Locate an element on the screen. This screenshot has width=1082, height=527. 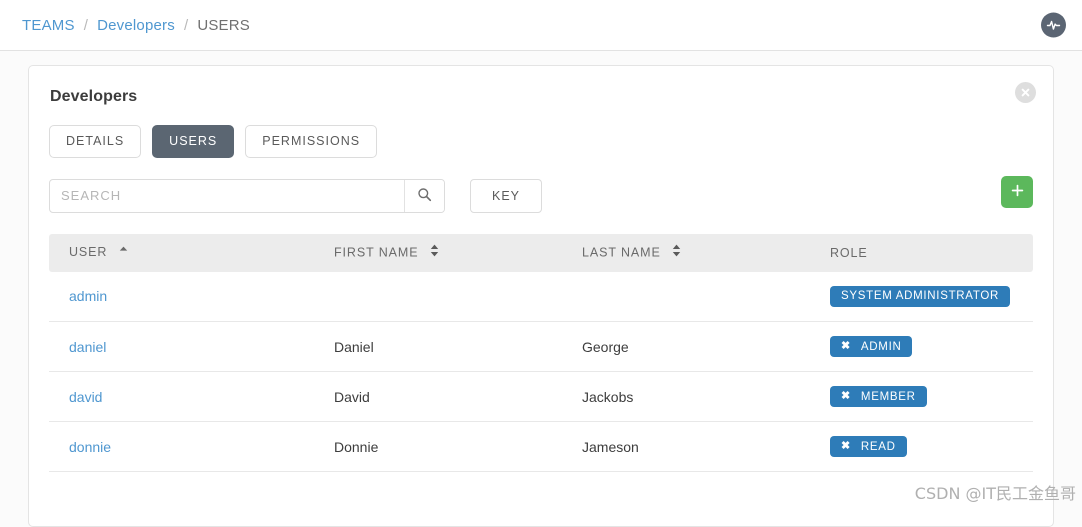
cell-user: david is located at coordinates (181, 396).